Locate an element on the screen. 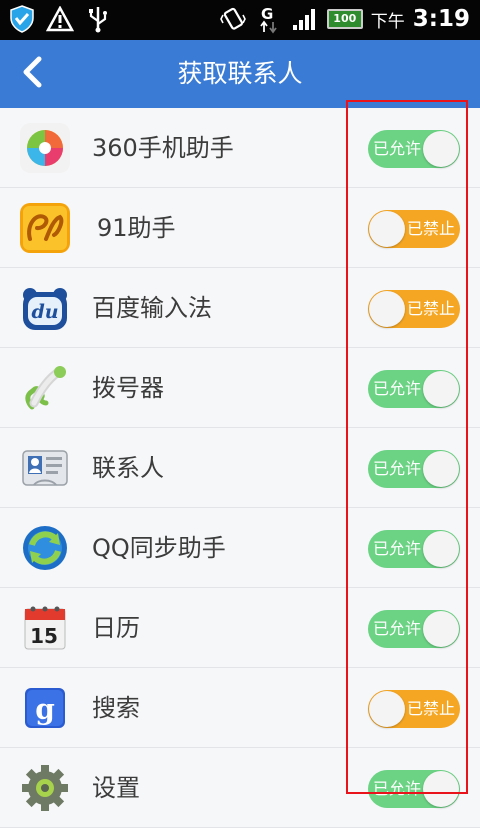  title-bar: 获取联系人 is located at coordinates (240, 74).